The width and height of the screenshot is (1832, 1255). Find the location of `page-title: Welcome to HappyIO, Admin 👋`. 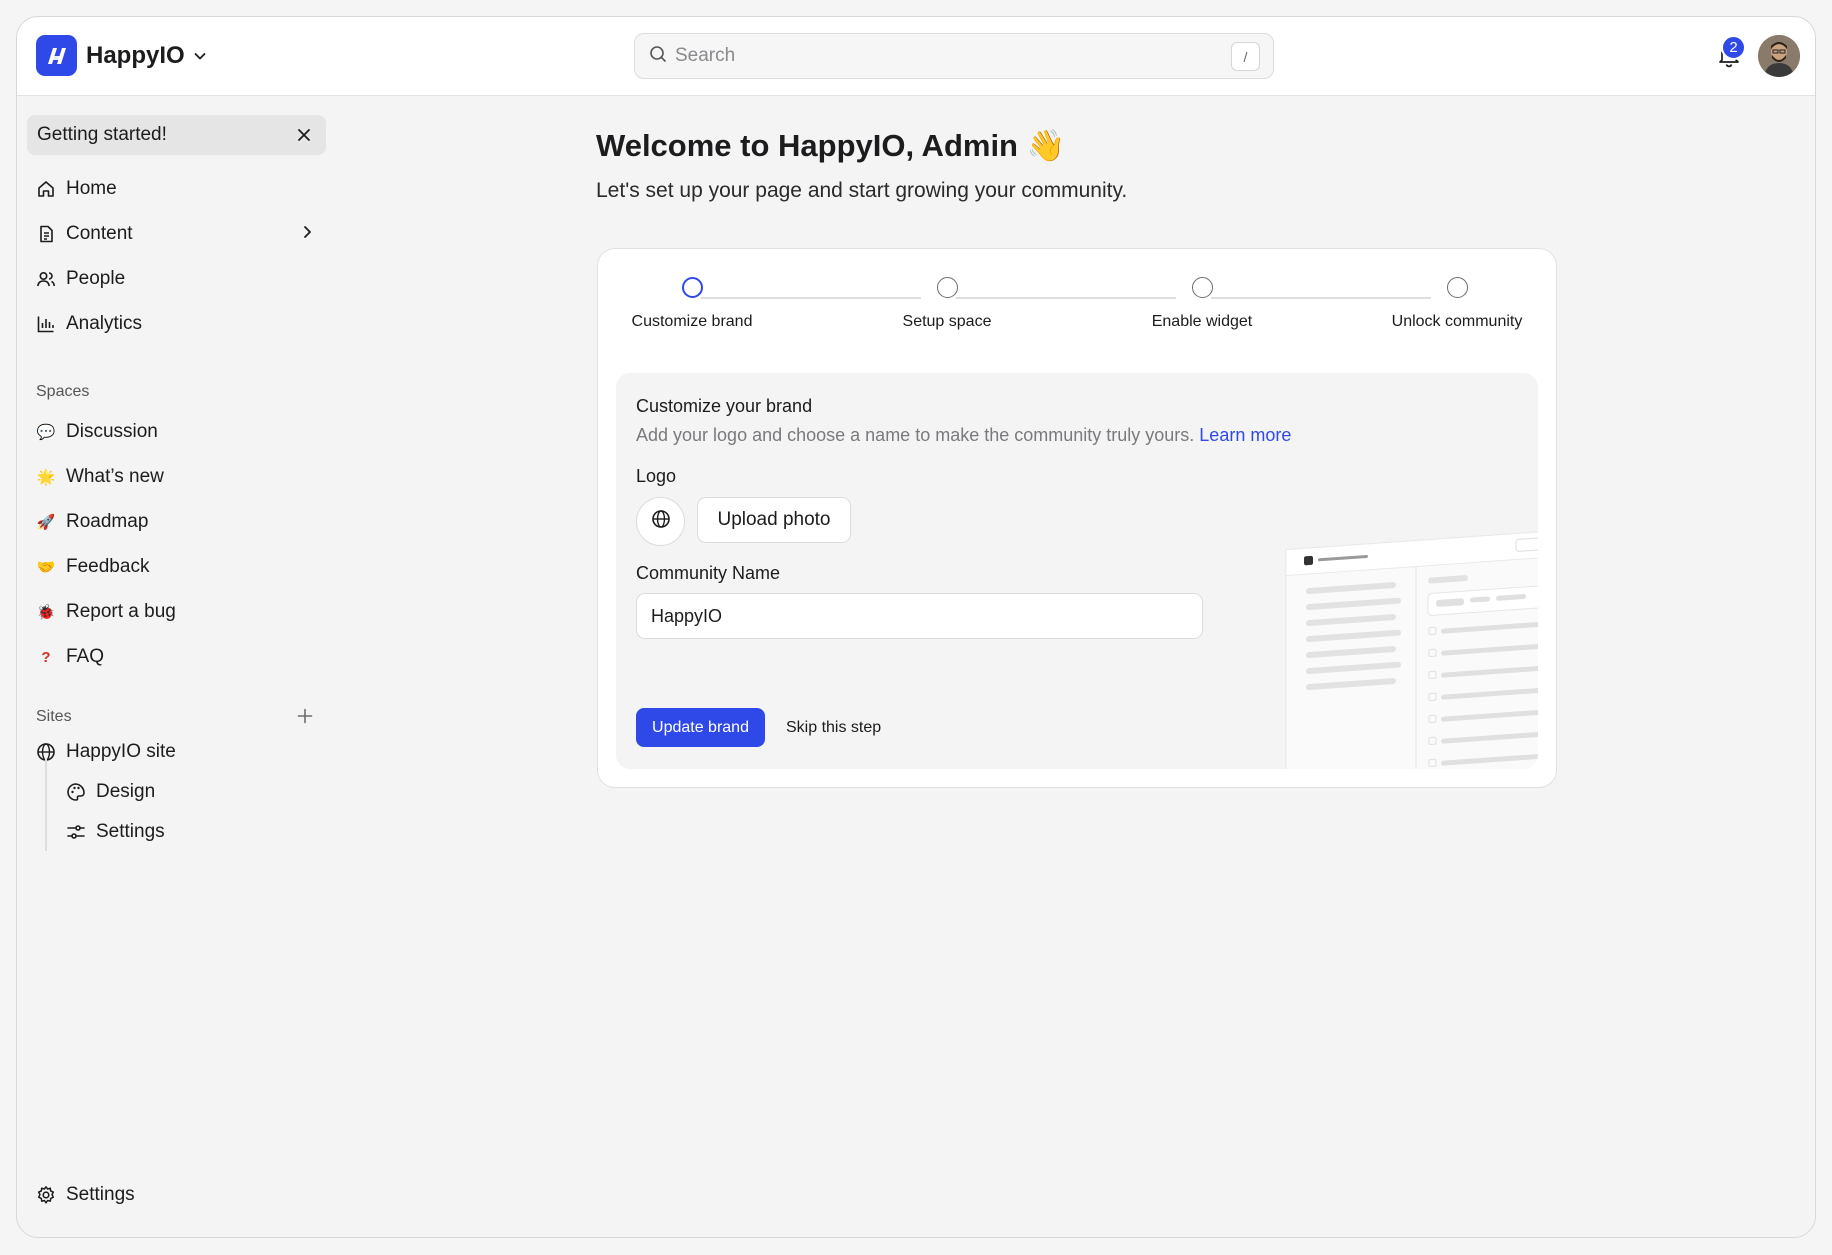

page-title: Welcome to HappyIO, Admin 👋 is located at coordinates (830, 145).